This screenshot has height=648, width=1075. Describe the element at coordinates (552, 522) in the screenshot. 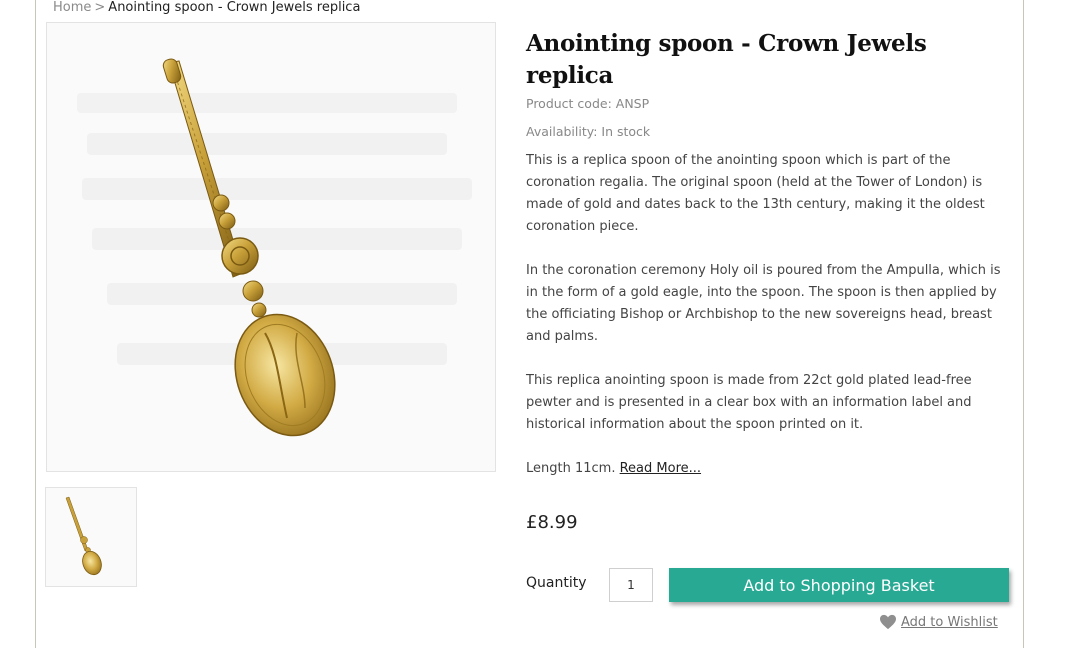

I see `product-price: £8.99` at that location.